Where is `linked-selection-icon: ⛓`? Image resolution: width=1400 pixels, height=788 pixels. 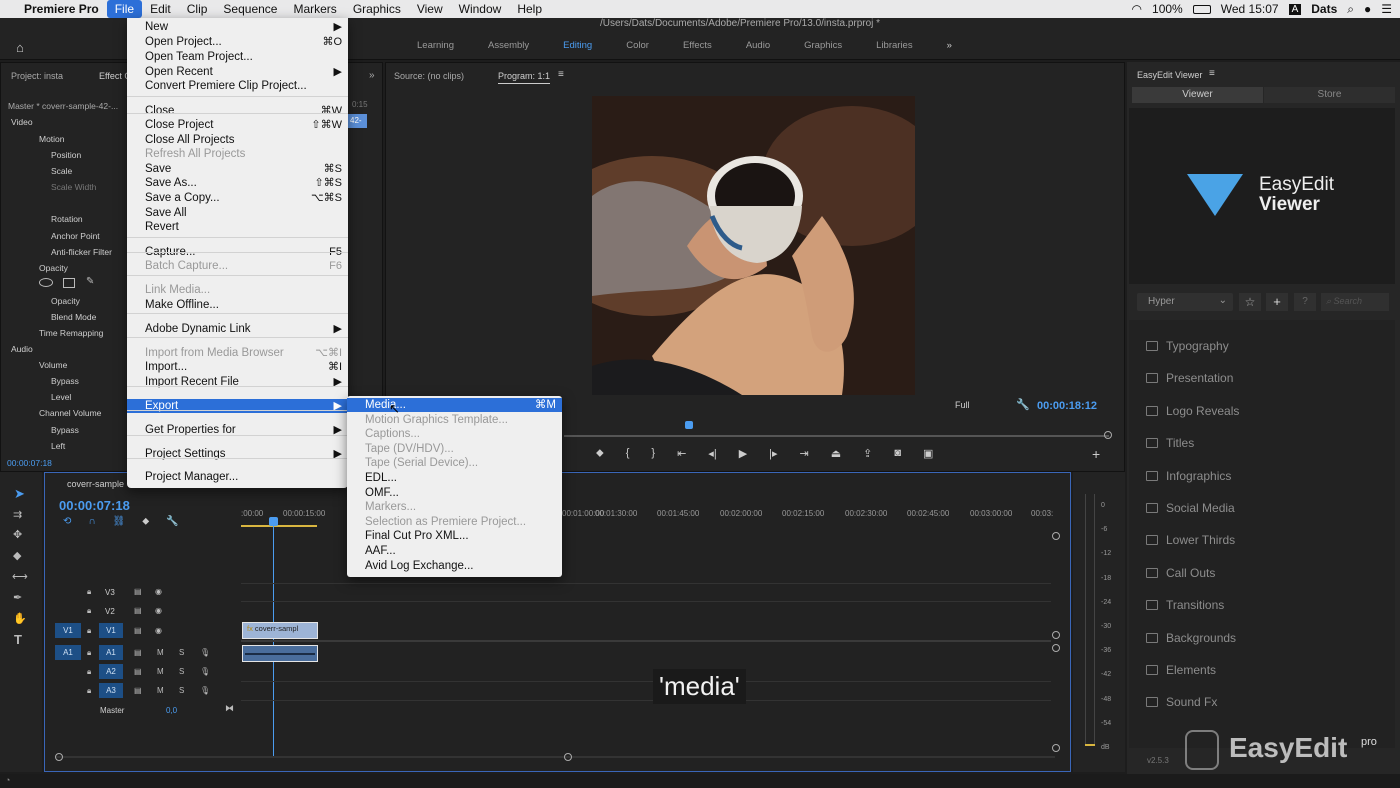 linked-selection-icon: ⛓ is located at coordinates (119, 521).